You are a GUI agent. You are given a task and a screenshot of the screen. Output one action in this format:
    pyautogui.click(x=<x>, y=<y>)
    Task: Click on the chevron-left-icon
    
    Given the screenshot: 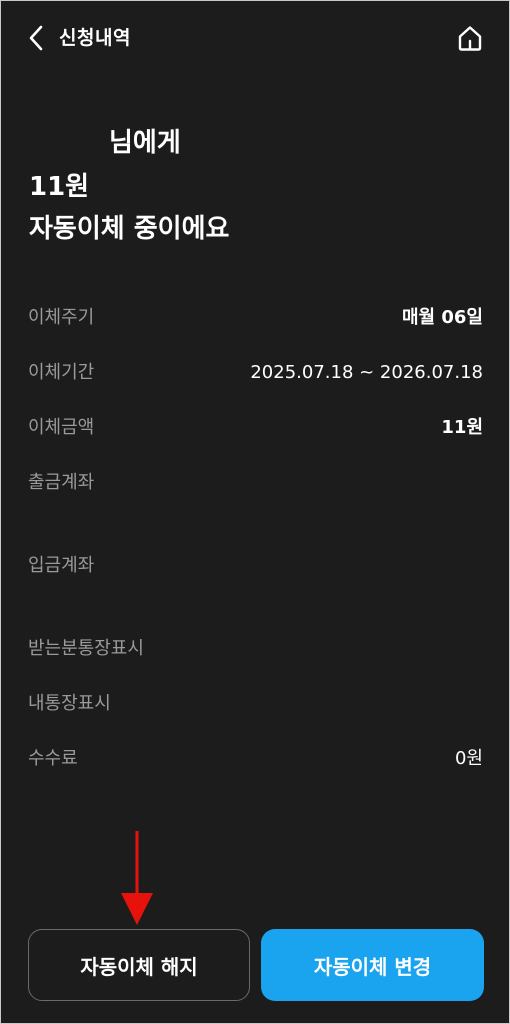 What is the action you would take?
    pyautogui.click(x=36, y=38)
    